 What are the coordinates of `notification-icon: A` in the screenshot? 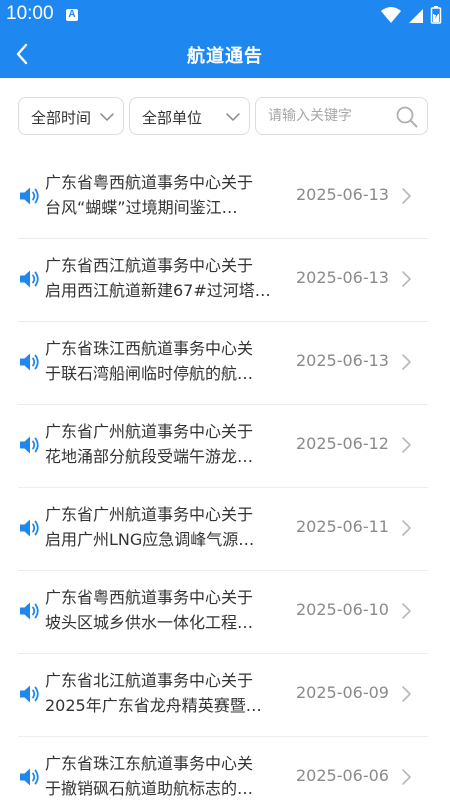 It's located at (72, 15).